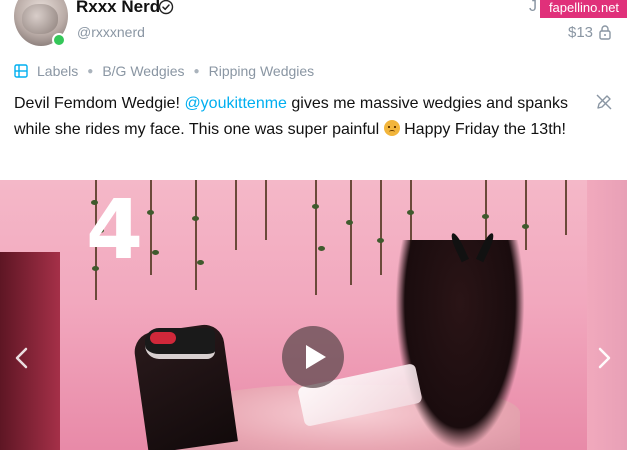 The height and width of the screenshot is (450, 627). I want to click on post-text-start: Devil Femdom Wedgie!, so click(99, 103).